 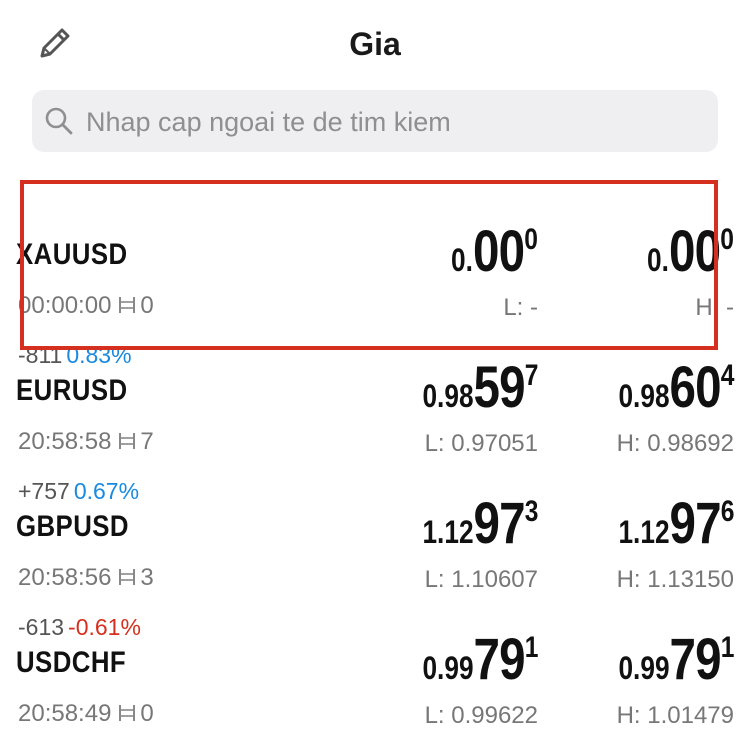 I want to click on bid-price: 1.12973, so click(x=480, y=523).